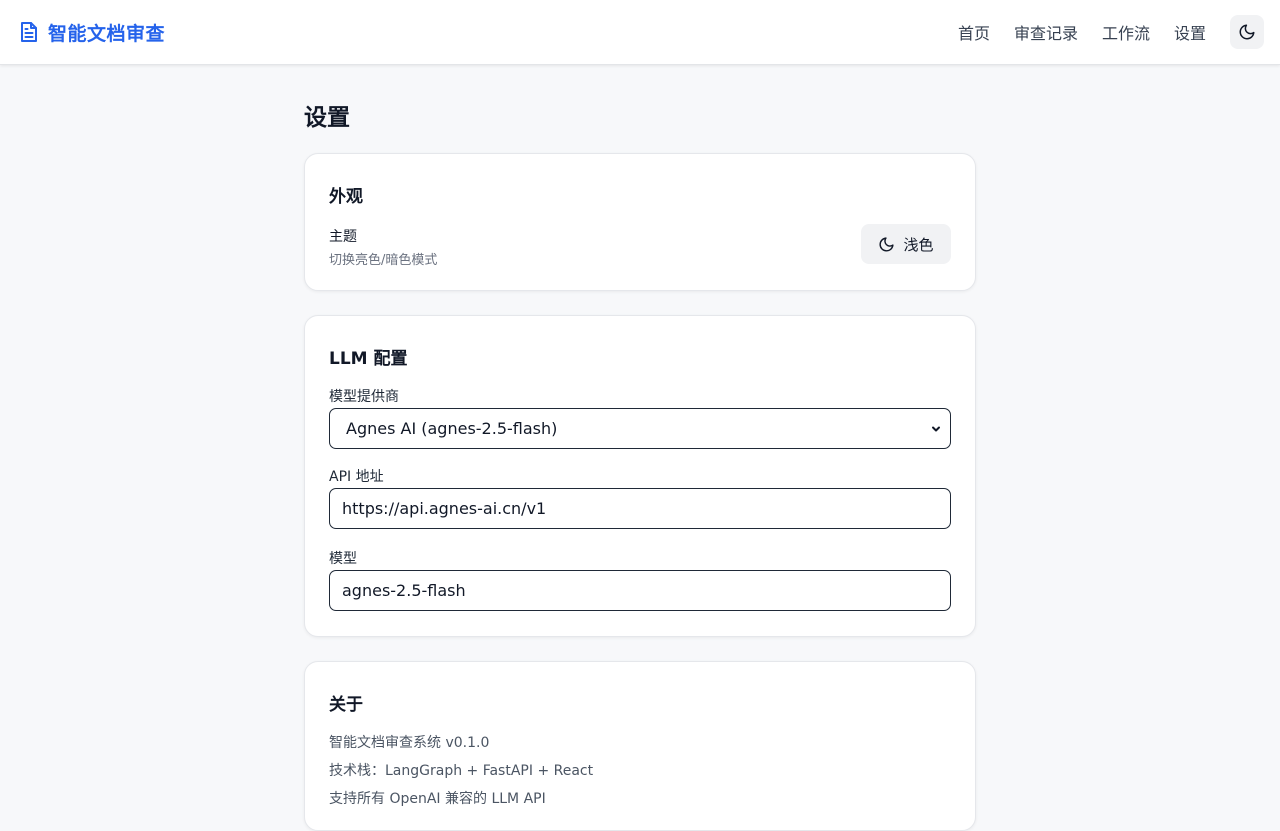 This screenshot has height=831, width=1280. I want to click on api-url-value: https://api.agnes-ai.cn/v1, so click(444, 508).